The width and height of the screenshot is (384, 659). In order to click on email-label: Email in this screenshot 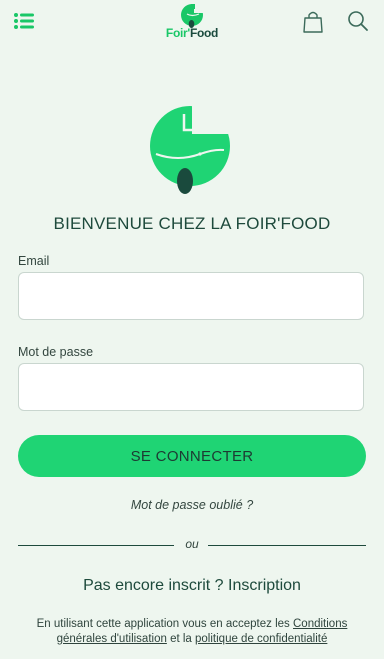, I will do `click(34, 261)`.